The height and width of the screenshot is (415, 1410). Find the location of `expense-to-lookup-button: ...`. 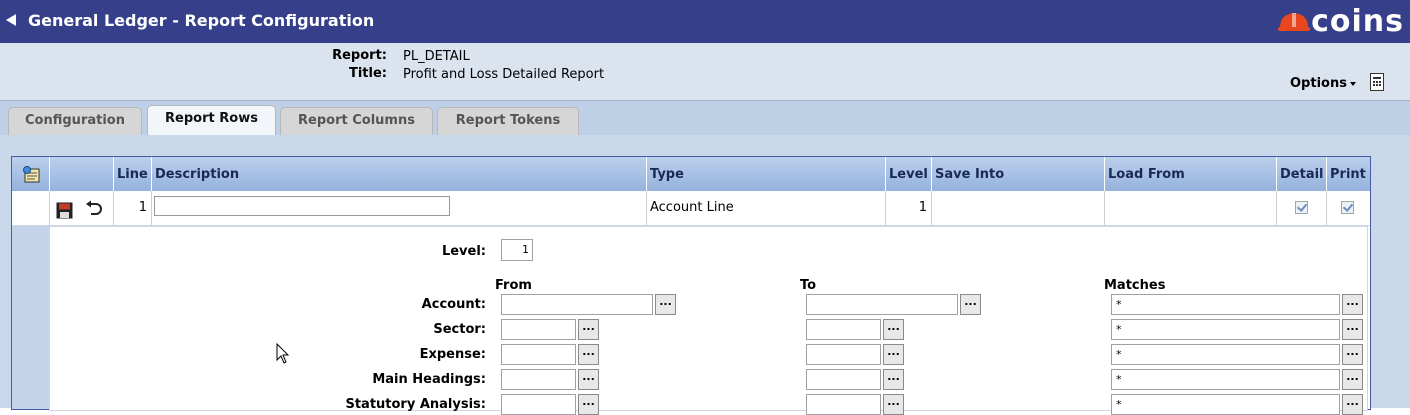

expense-to-lookup-button: ... is located at coordinates (893, 354).